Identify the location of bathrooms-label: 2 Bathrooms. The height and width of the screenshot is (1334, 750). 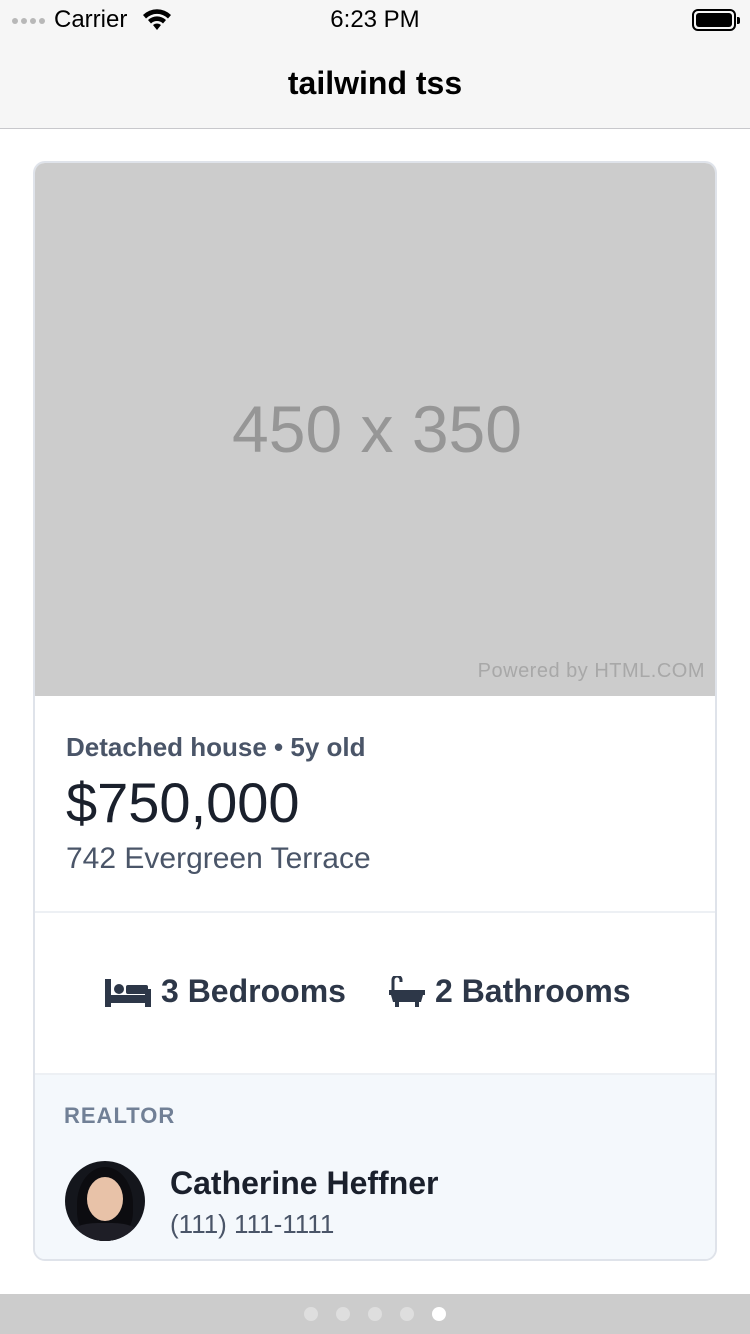
(533, 991).